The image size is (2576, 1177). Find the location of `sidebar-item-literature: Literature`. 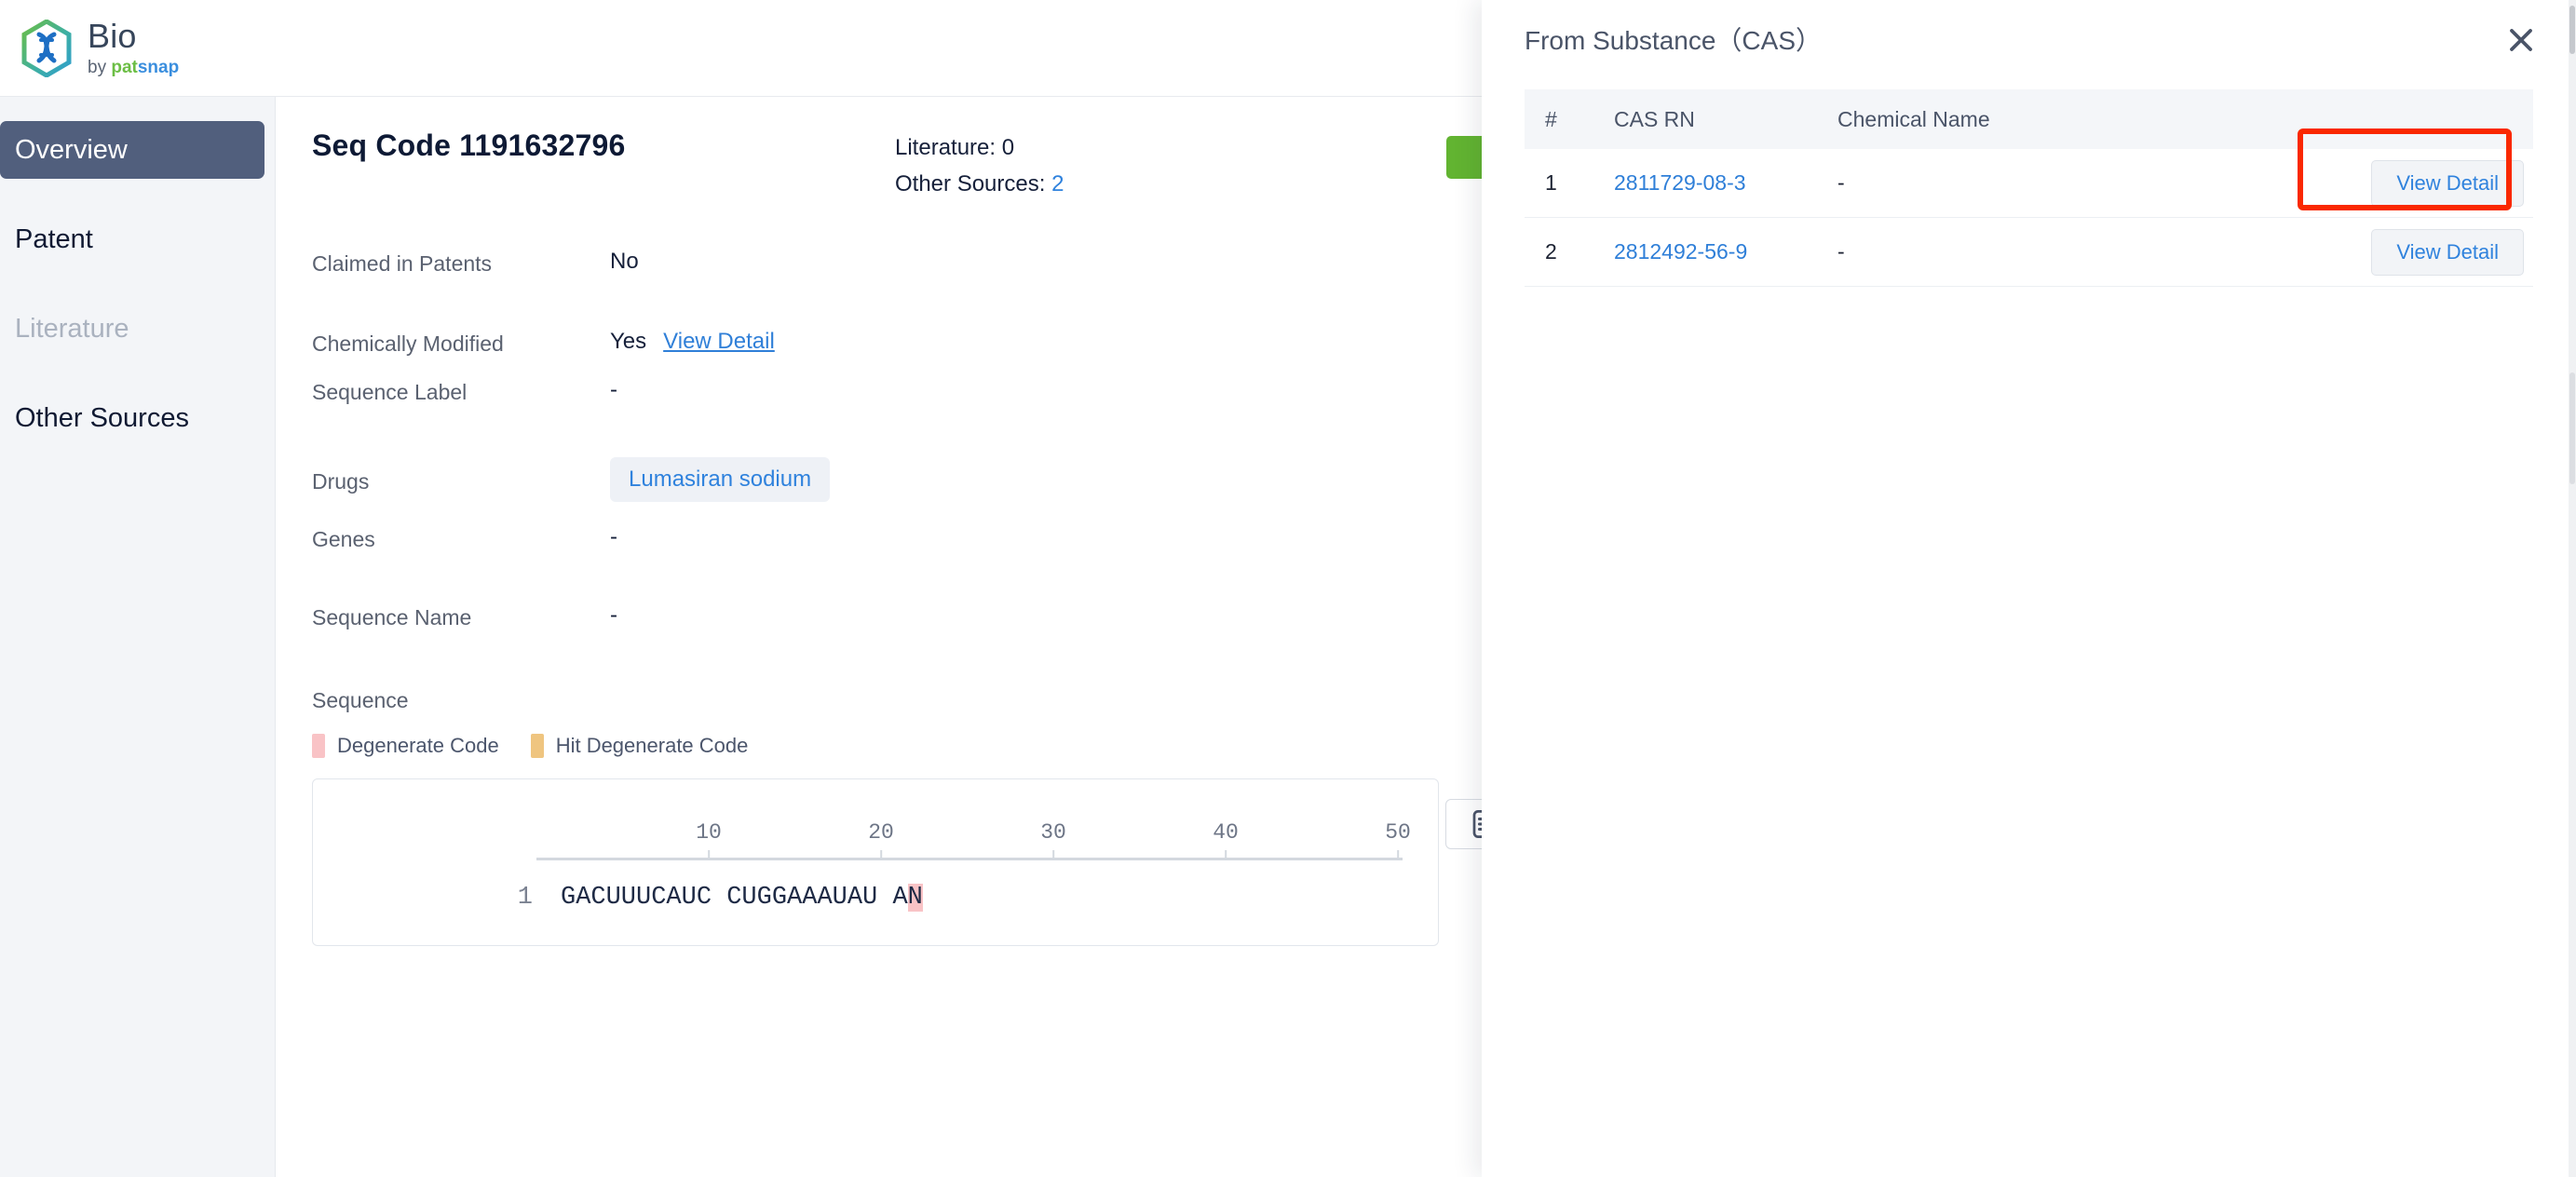

sidebar-item-literature: Literature is located at coordinates (132, 329).